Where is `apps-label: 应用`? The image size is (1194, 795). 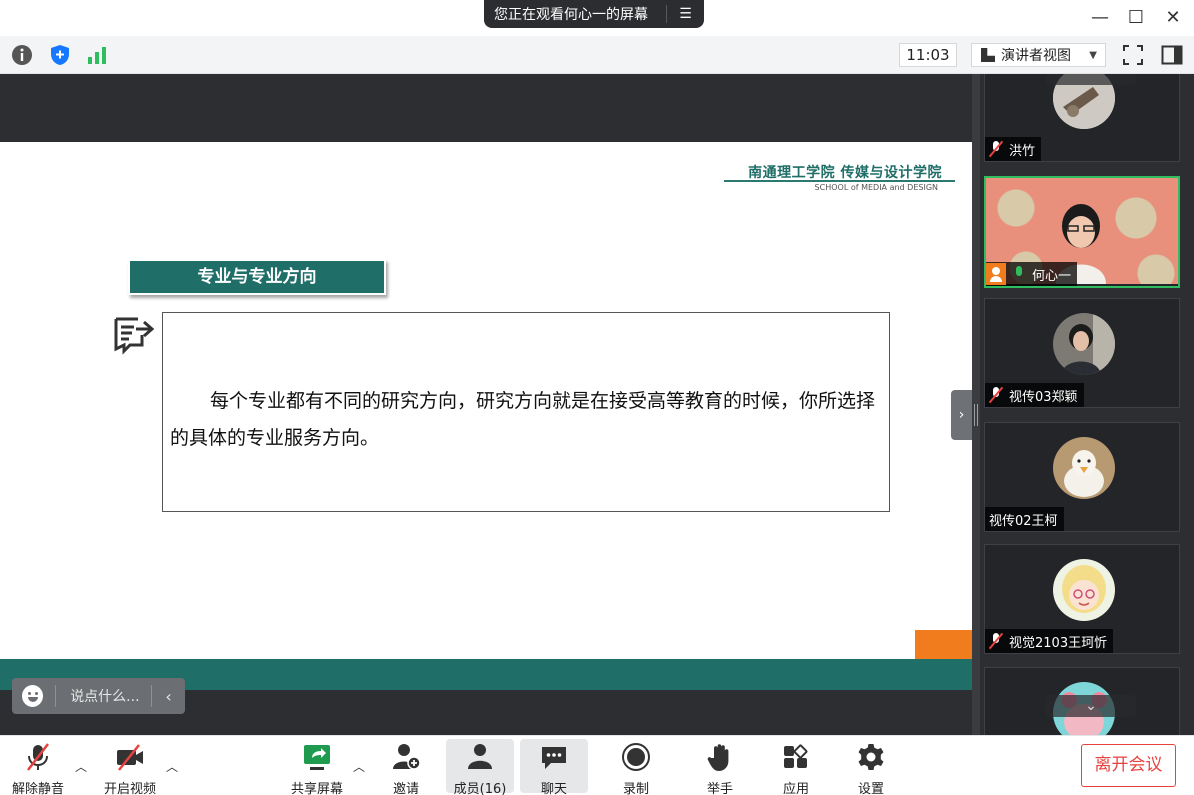
apps-label: 应用 is located at coordinates (795, 788).